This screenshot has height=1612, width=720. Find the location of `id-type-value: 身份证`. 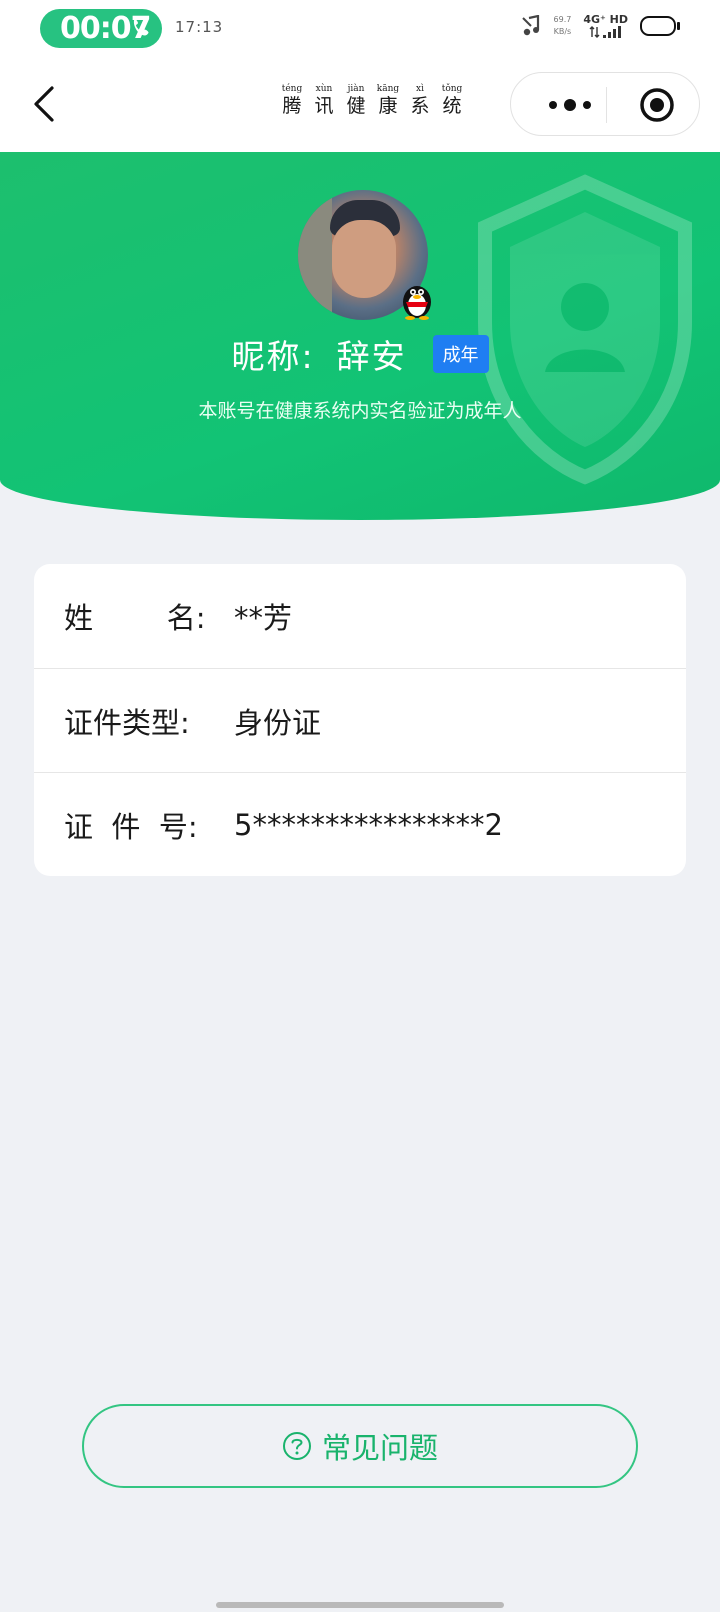

id-type-value: 身份证 is located at coordinates (278, 723).